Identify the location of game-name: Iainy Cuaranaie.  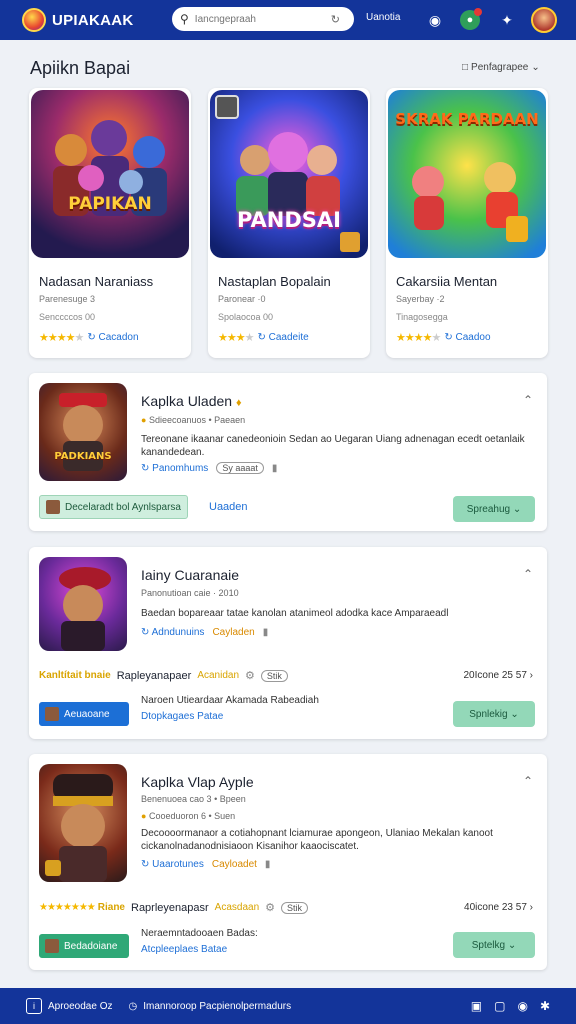
(190, 575).